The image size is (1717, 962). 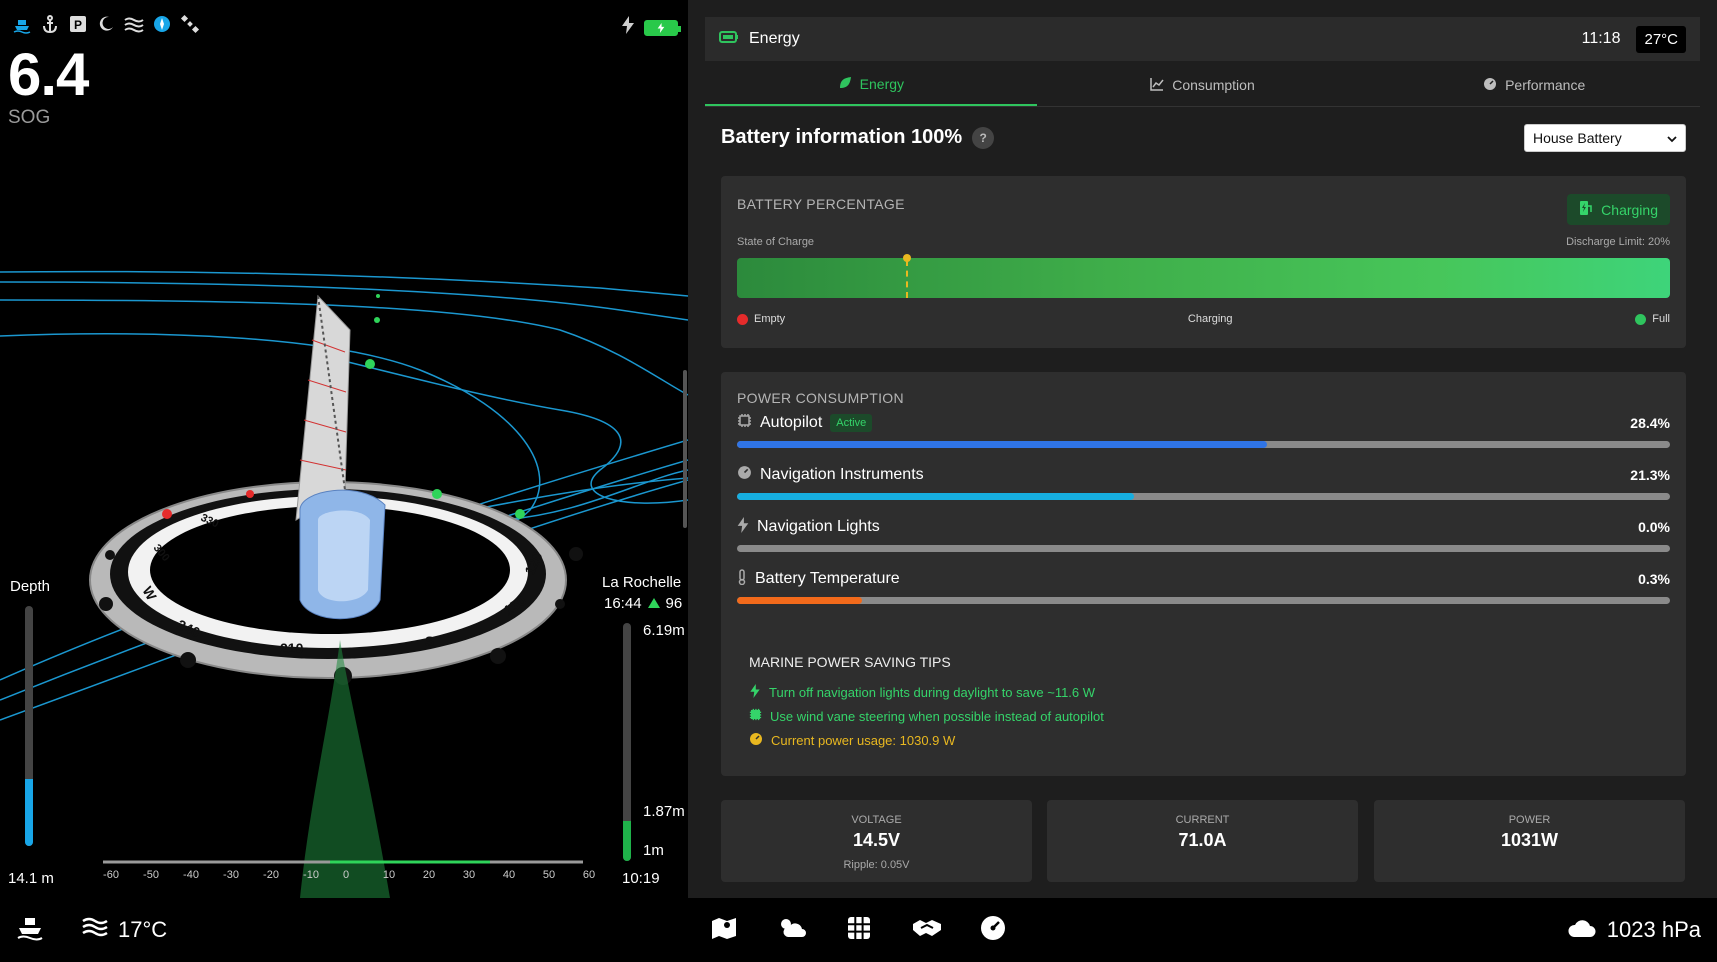 I want to click on consumer-label: Autopilot, so click(x=791, y=422).